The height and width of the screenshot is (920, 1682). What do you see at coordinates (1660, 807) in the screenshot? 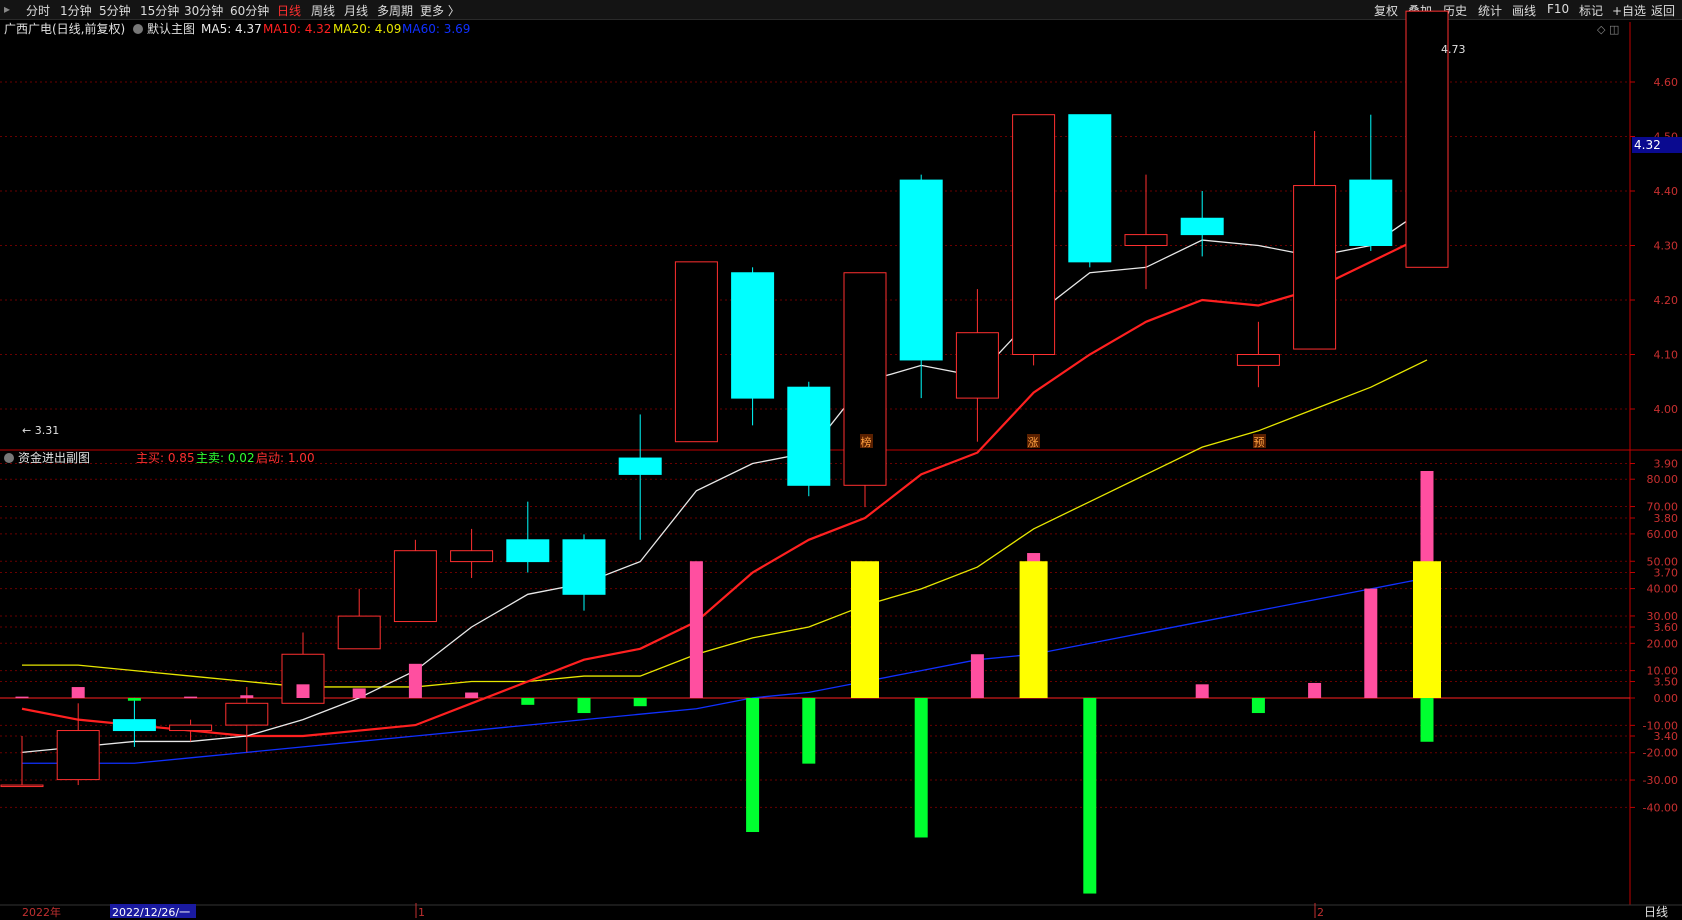
I see `sub-y-tick-label-12: -40.00` at bounding box center [1660, 807].